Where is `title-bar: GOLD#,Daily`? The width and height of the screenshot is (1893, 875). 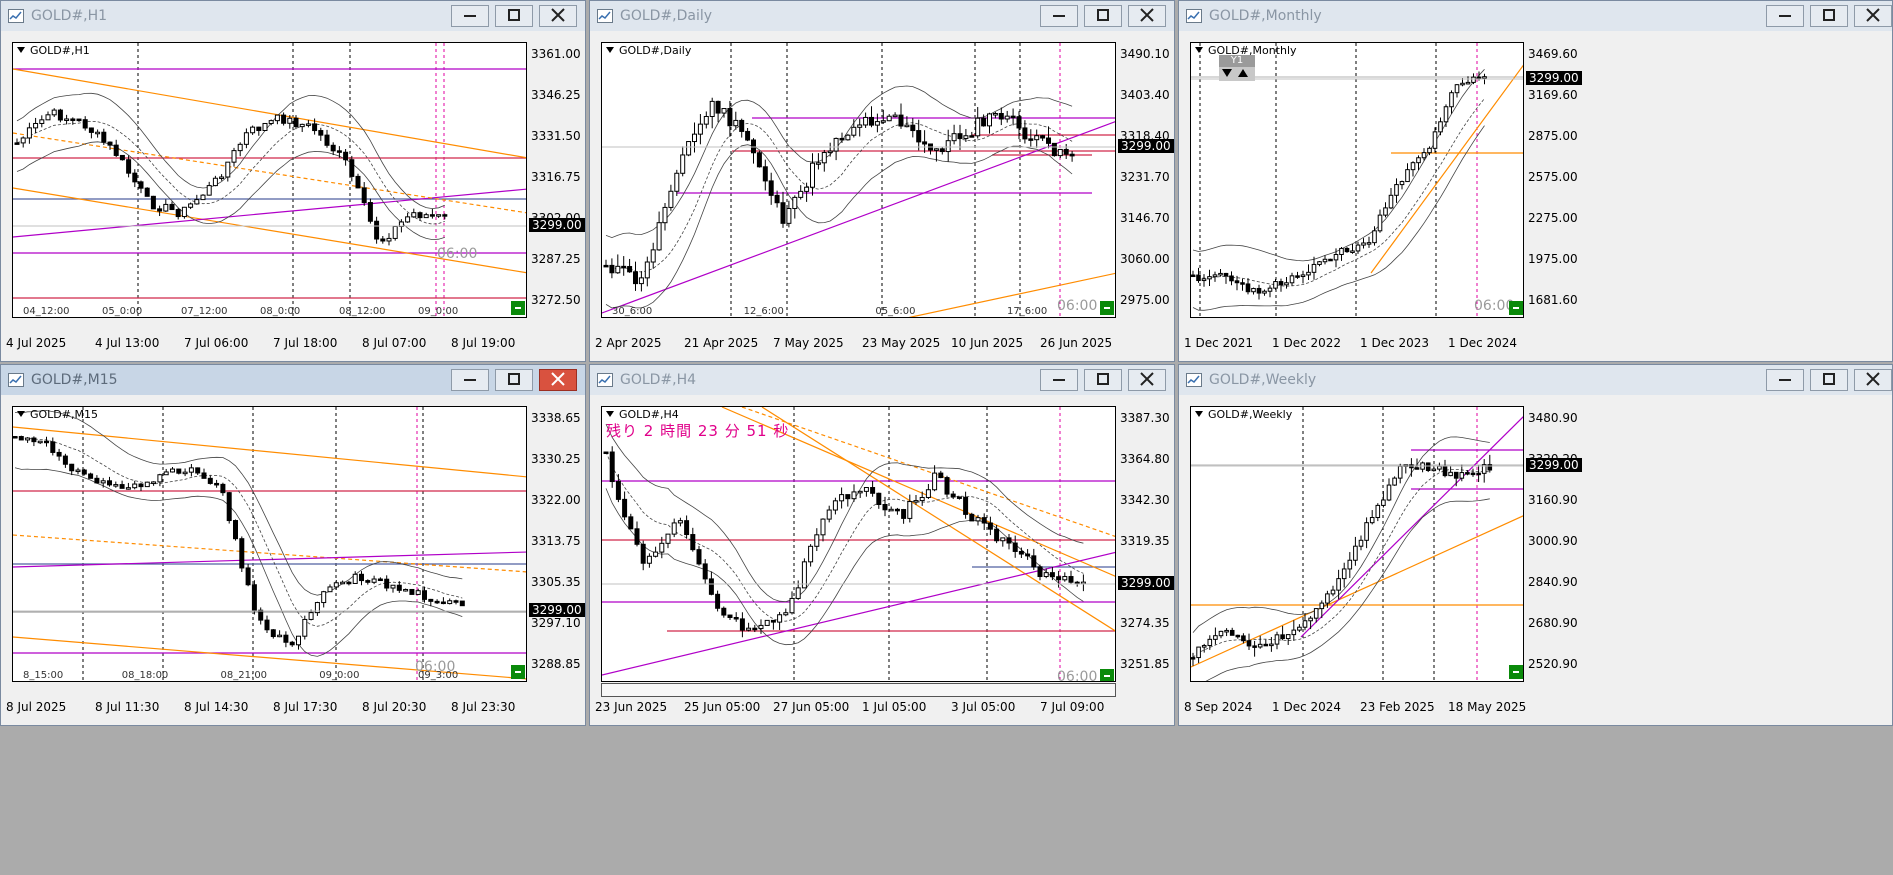 title-bar: GOLD#,Daily is located at coordinates (882, 16).